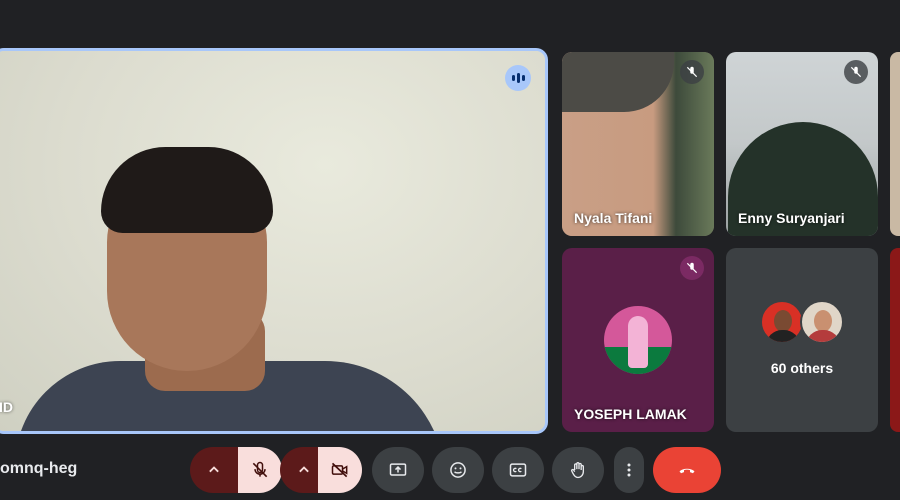  I want to click on participant-tile: Nyala Tifani, so click(638, 144).